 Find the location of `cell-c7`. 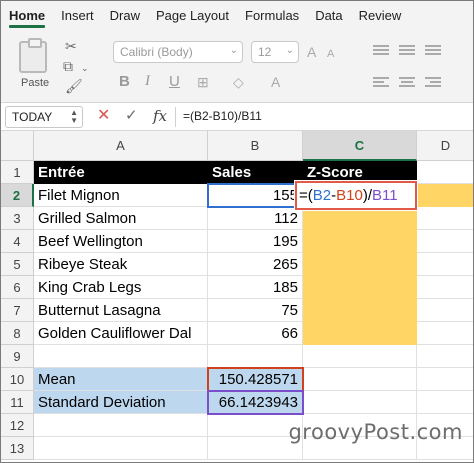

cell-c7 is located at coordinates (360, 310).